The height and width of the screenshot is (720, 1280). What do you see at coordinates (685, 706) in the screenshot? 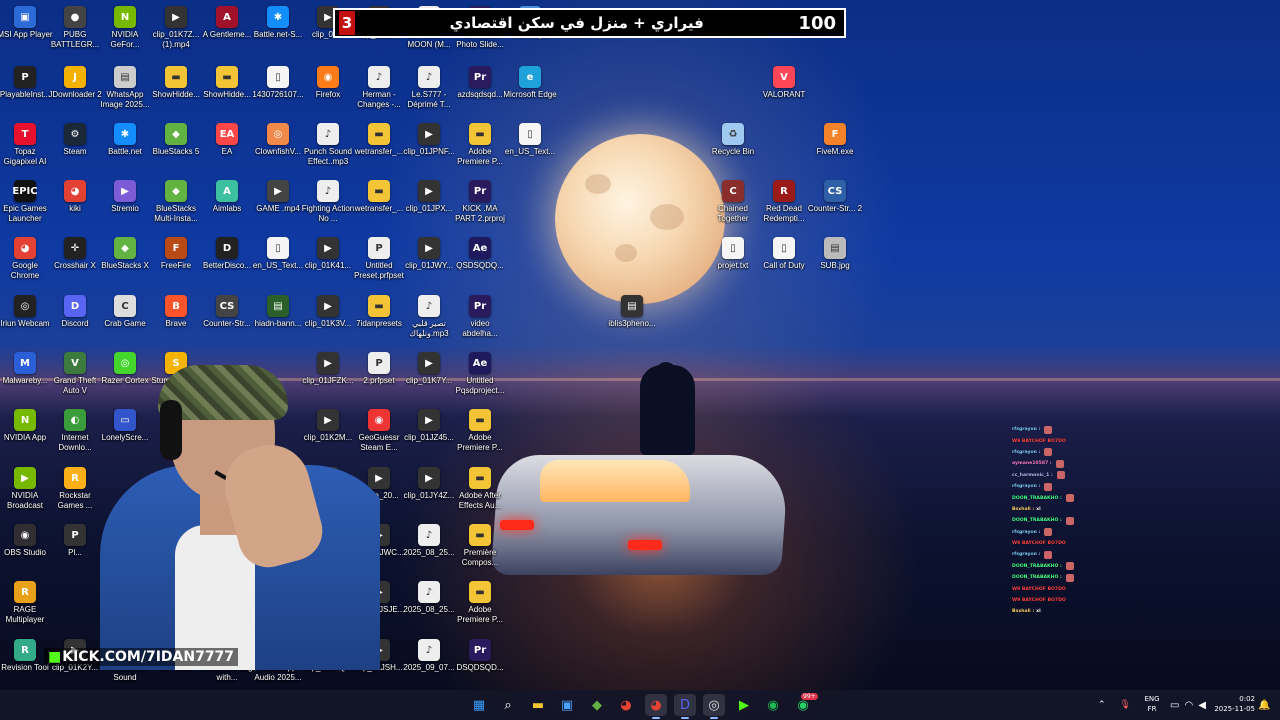
I see `discord-taskbar-button: D` at bounding box center [685, 706].